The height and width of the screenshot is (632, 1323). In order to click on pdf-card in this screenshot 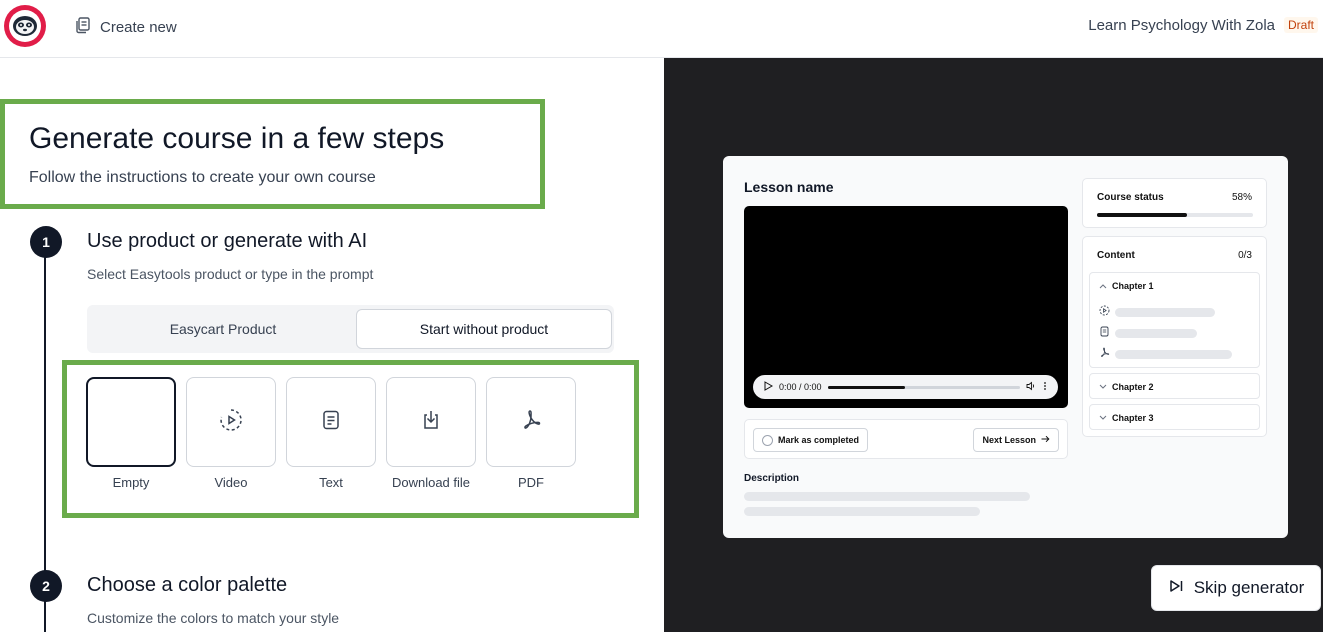, I will do `click(531, 422)`.